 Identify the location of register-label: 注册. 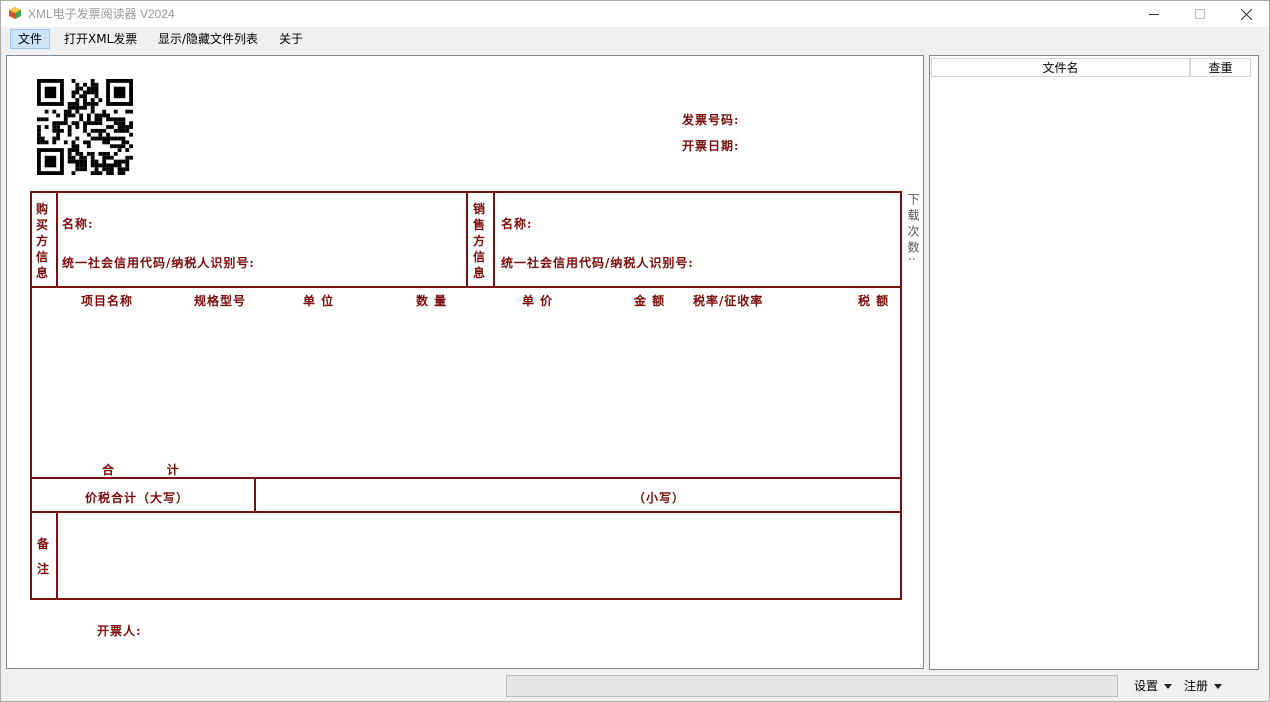
(1196, 686).